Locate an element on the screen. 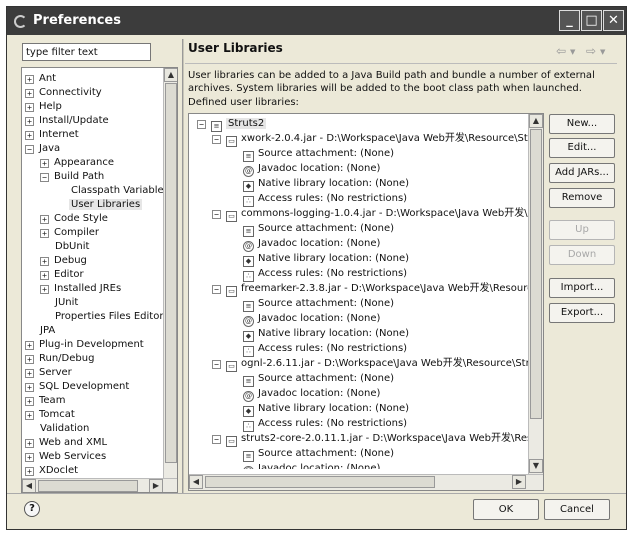 This screenshot has width=633, height=536. nav-item-compiler: + Compiler is located at coordinates (69, 233).